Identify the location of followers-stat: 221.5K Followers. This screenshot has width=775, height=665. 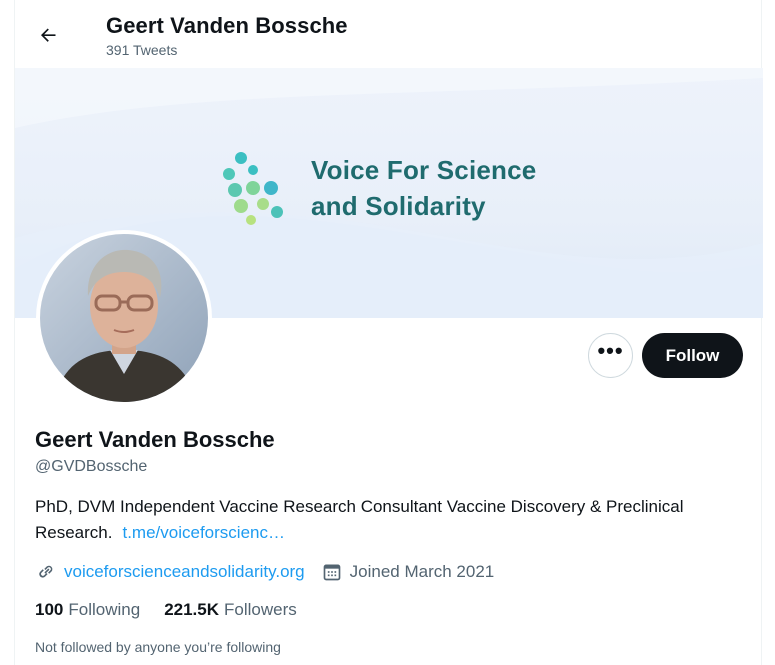
(230, 610).